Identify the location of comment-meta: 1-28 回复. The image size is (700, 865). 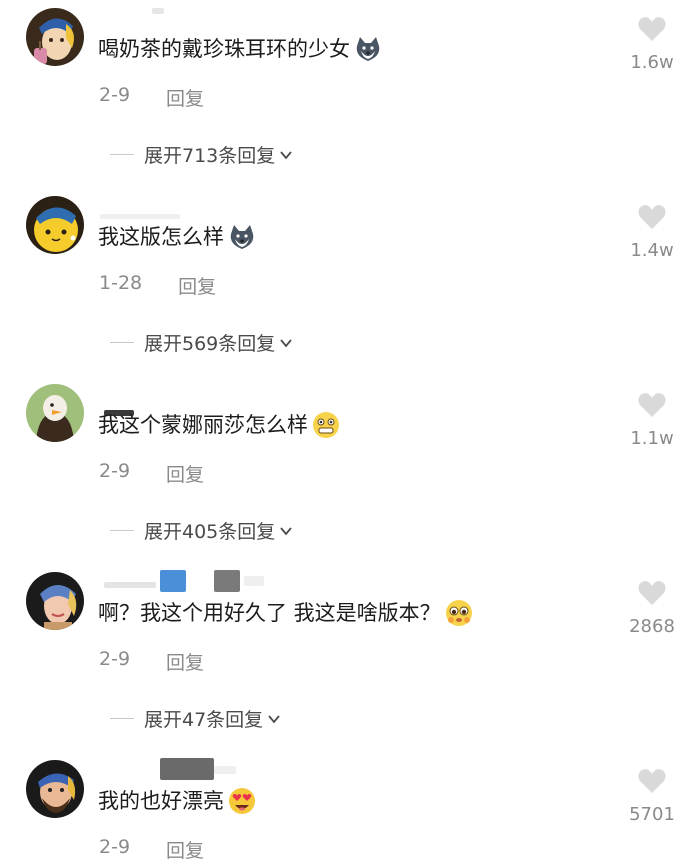
(157, 285).